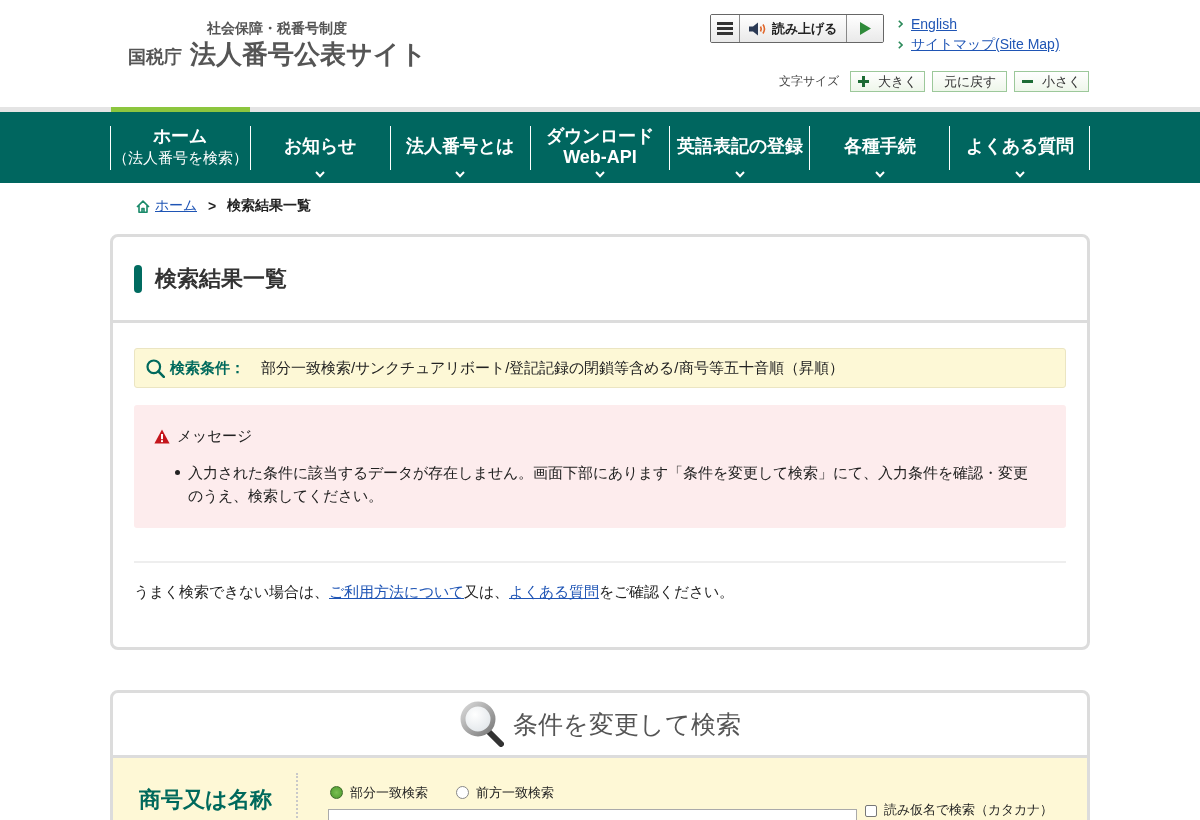  What do you see at coordinates (515, 792) in the screenshot?
I see `radio-label: 前方一致検索` at bounding box center [515, 792].